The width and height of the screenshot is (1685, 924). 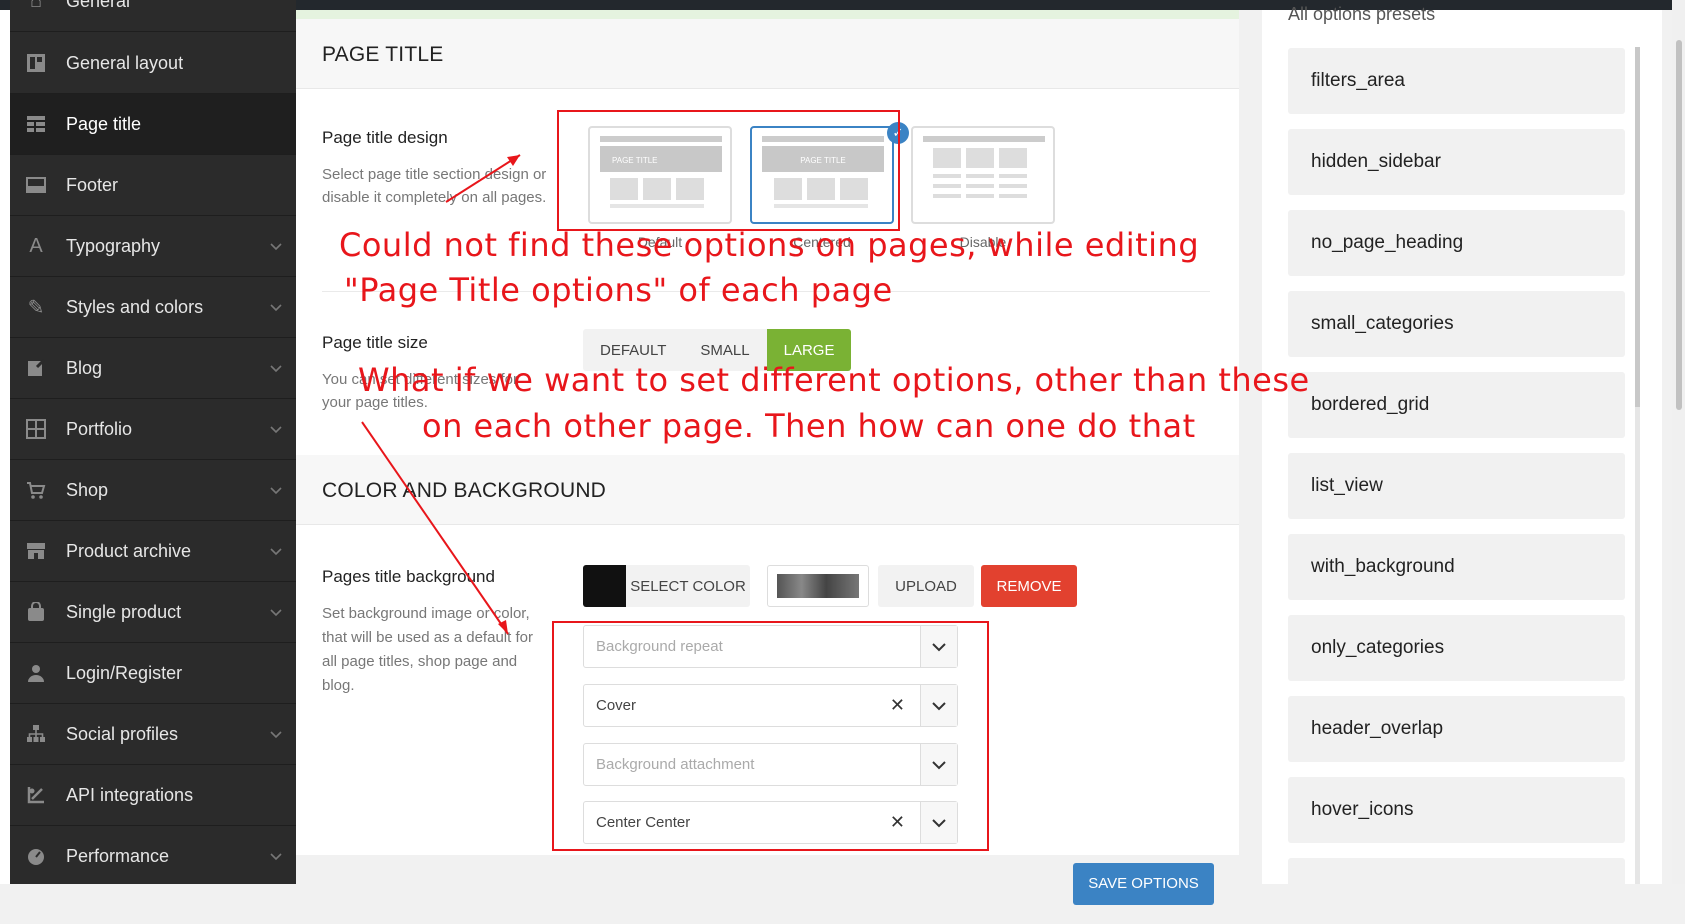 What do you see at coordinates (36, 124) in the screenshot?
I see `page-title-icon` at bounding box center [36, 124].